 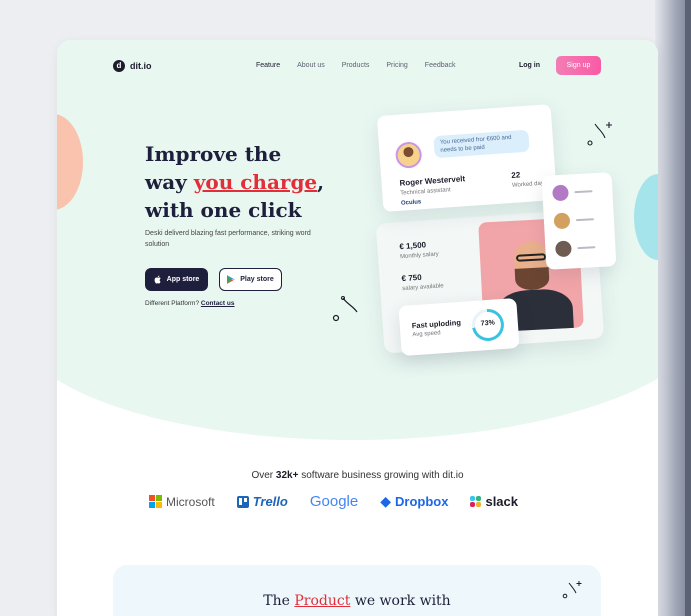 I want to click on play-store-icon, so click(x=231, y=279).